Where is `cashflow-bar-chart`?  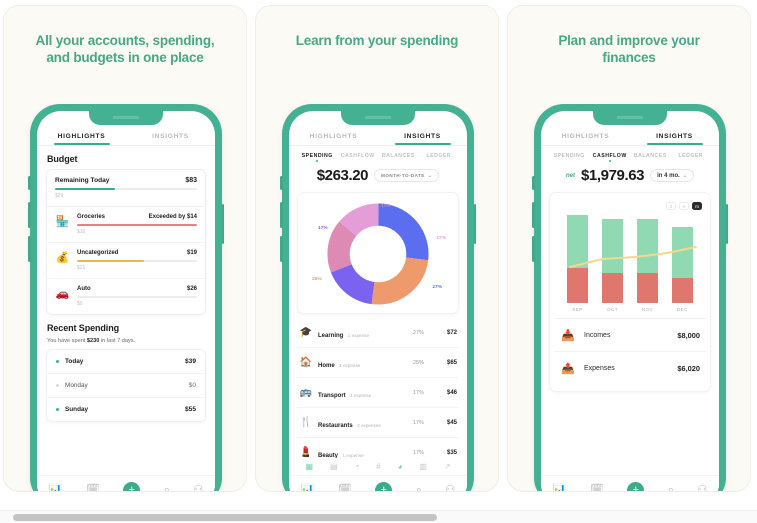
cashflow-bar-chart is located at coordinates (630, 259).